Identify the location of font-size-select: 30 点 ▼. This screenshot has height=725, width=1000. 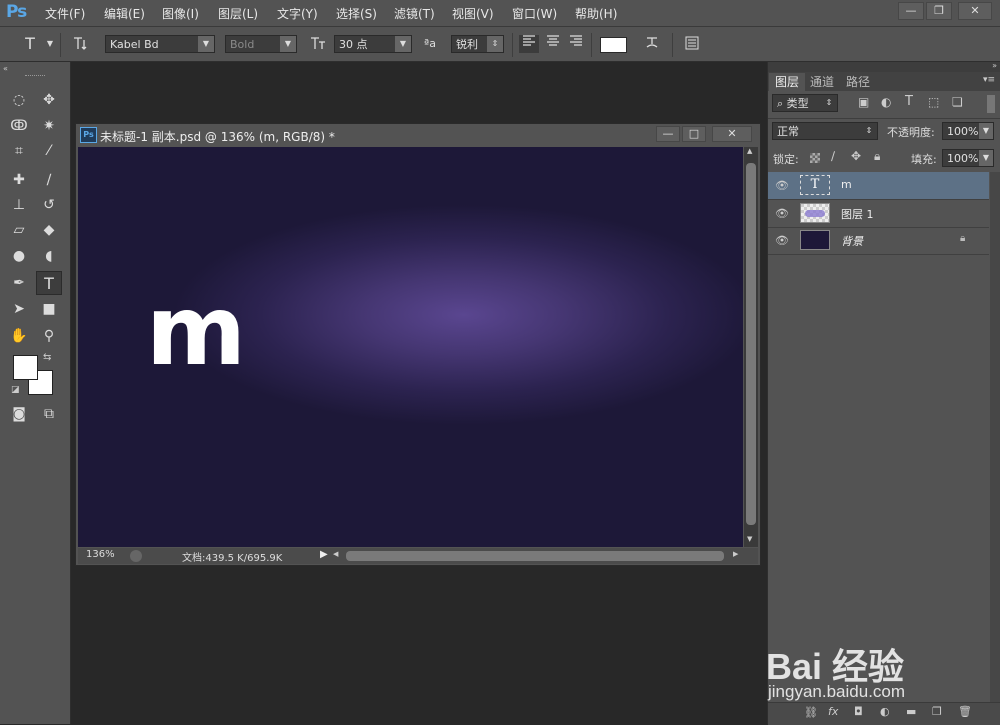
(373, 44).